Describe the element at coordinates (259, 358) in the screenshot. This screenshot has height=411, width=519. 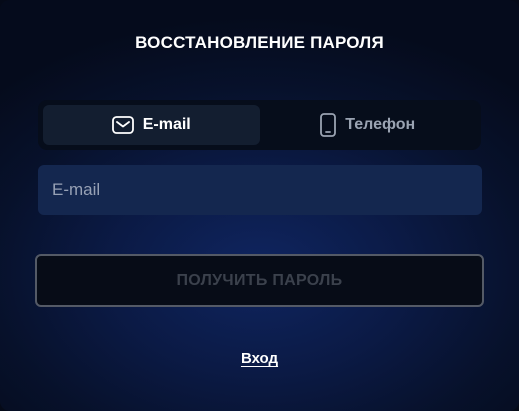
I see `login-link: Вход` at that location.